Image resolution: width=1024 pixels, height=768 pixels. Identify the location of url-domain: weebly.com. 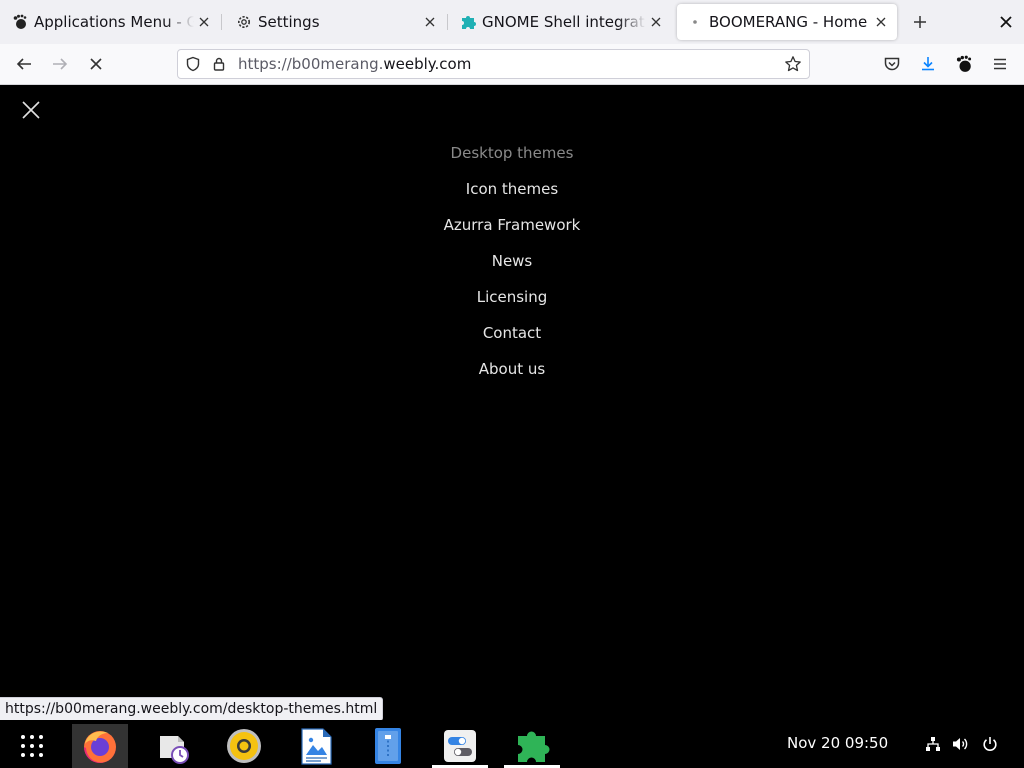
(427, 64).